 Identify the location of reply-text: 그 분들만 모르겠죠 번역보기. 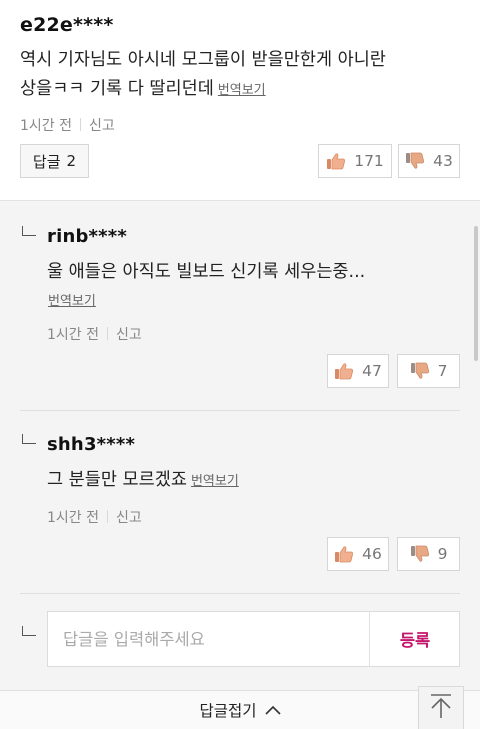
(143, 481).